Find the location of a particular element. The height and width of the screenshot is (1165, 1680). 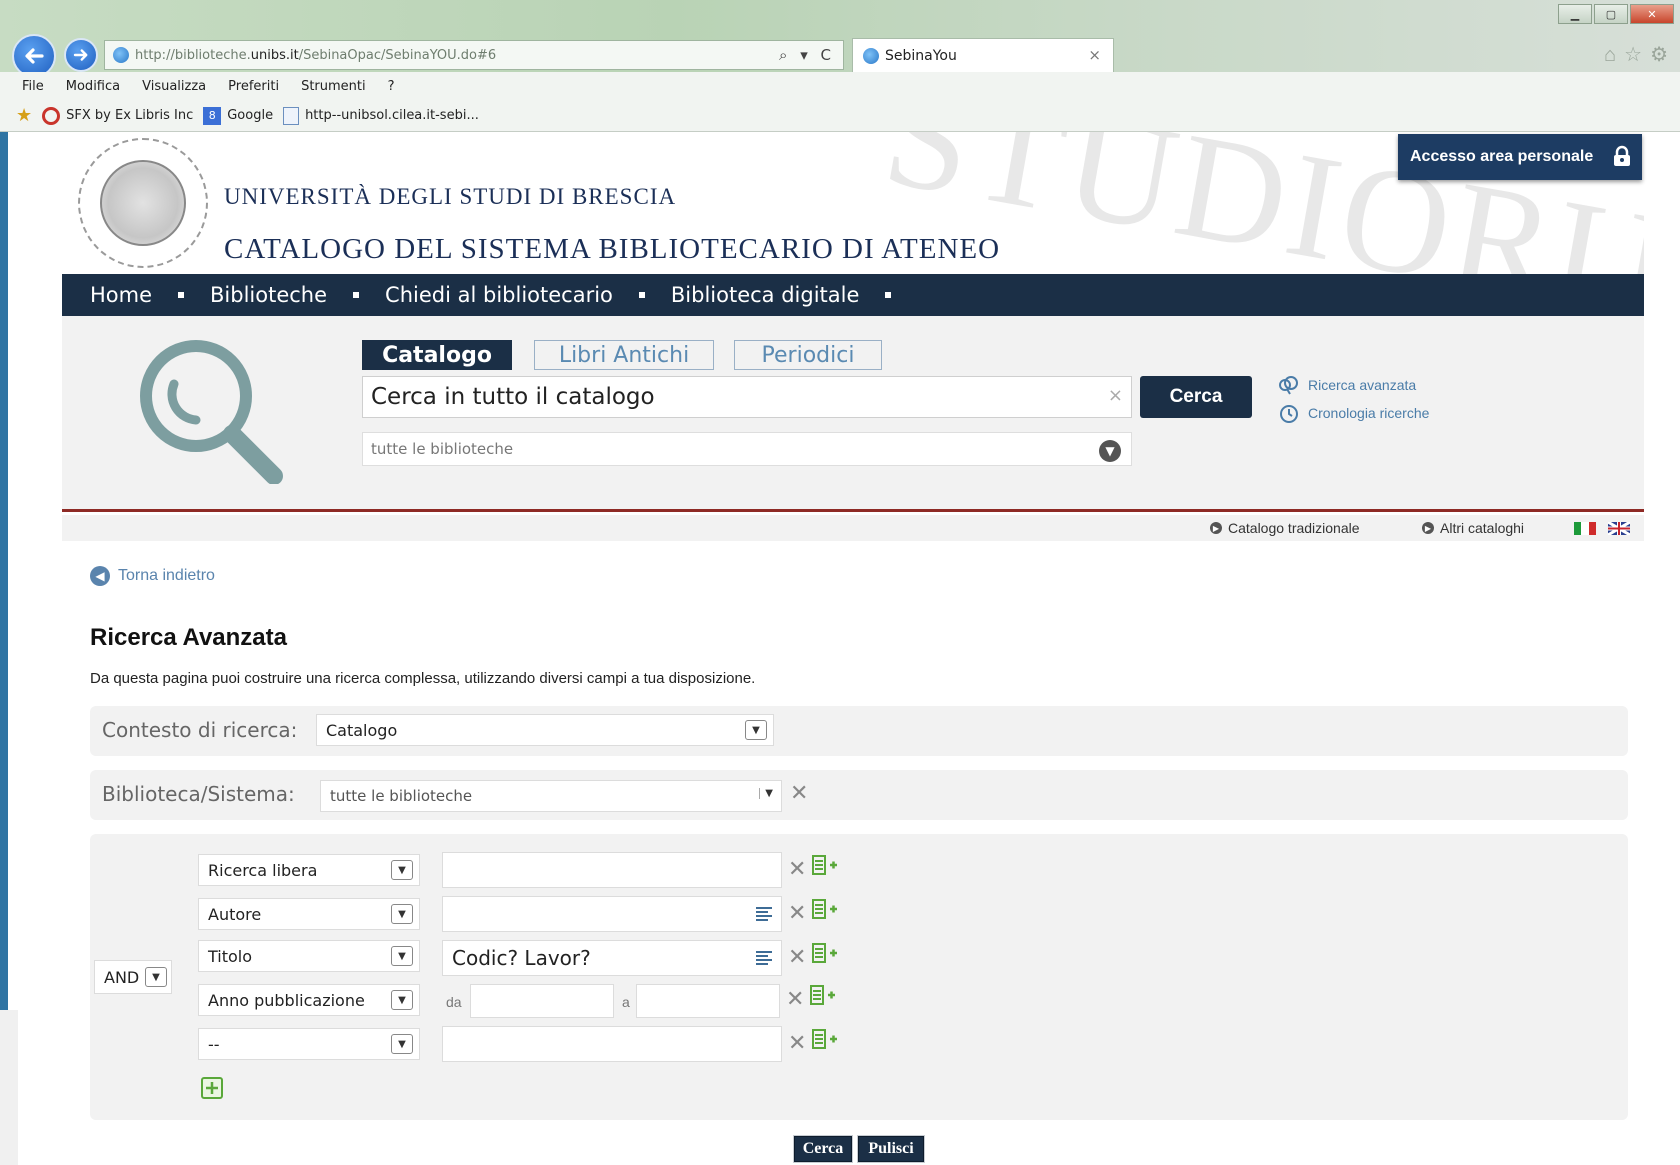

library-system-select: tutte le biblioteche ▼ is located at coordinates (551, 796).